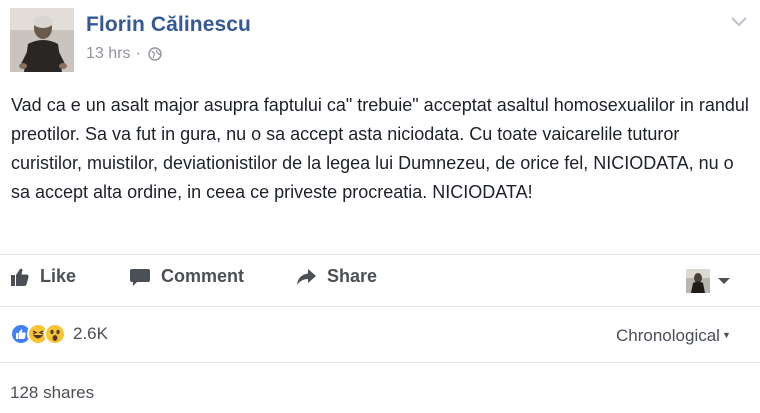  I want to click on caret-down-icon: ▼, so click(726, 335).